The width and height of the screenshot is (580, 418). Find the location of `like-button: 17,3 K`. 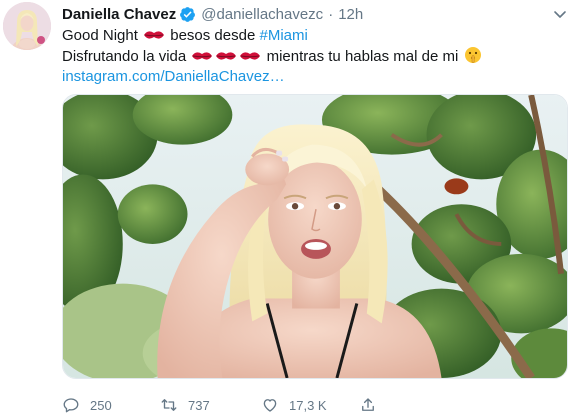

like-button: 17,3 K is located at coordinates (294, 405).